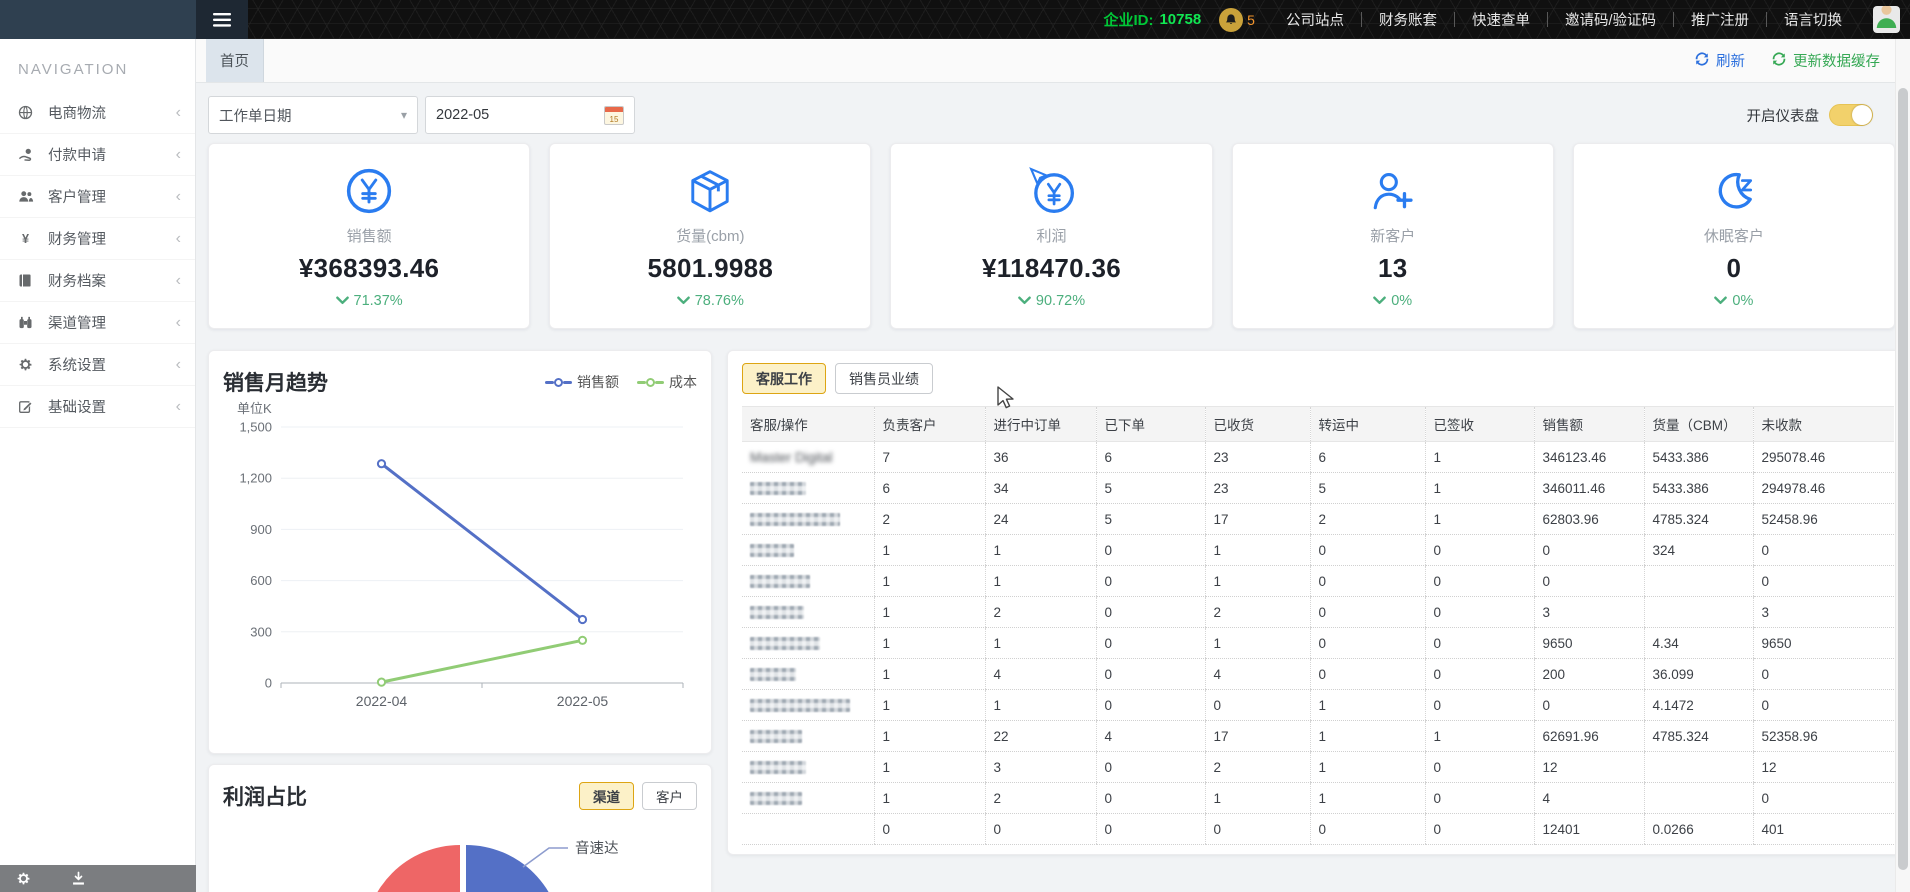 This screenshot has width=1910, height=892. Describe the element at coordinates (1588, 736) in the screenshot. I see `table-cell: 62691.96` at that location.